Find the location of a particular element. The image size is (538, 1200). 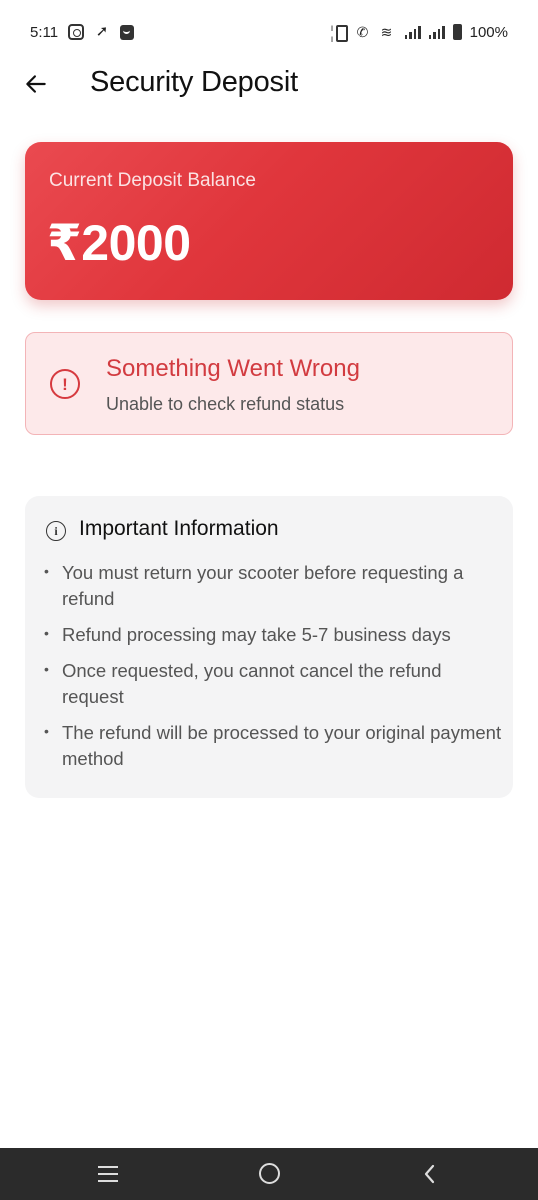

vibrate-icon is located at coordinates (340, 34).